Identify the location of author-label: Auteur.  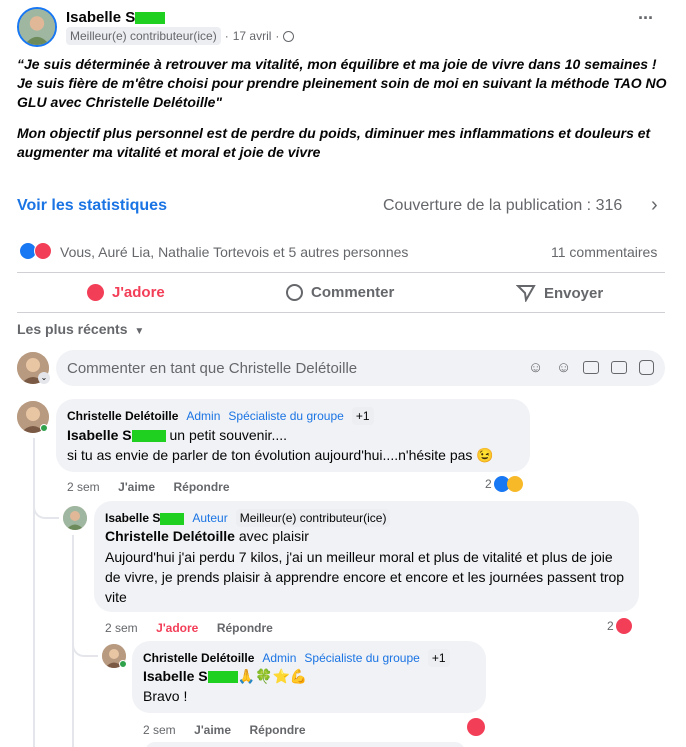
(210, 518).